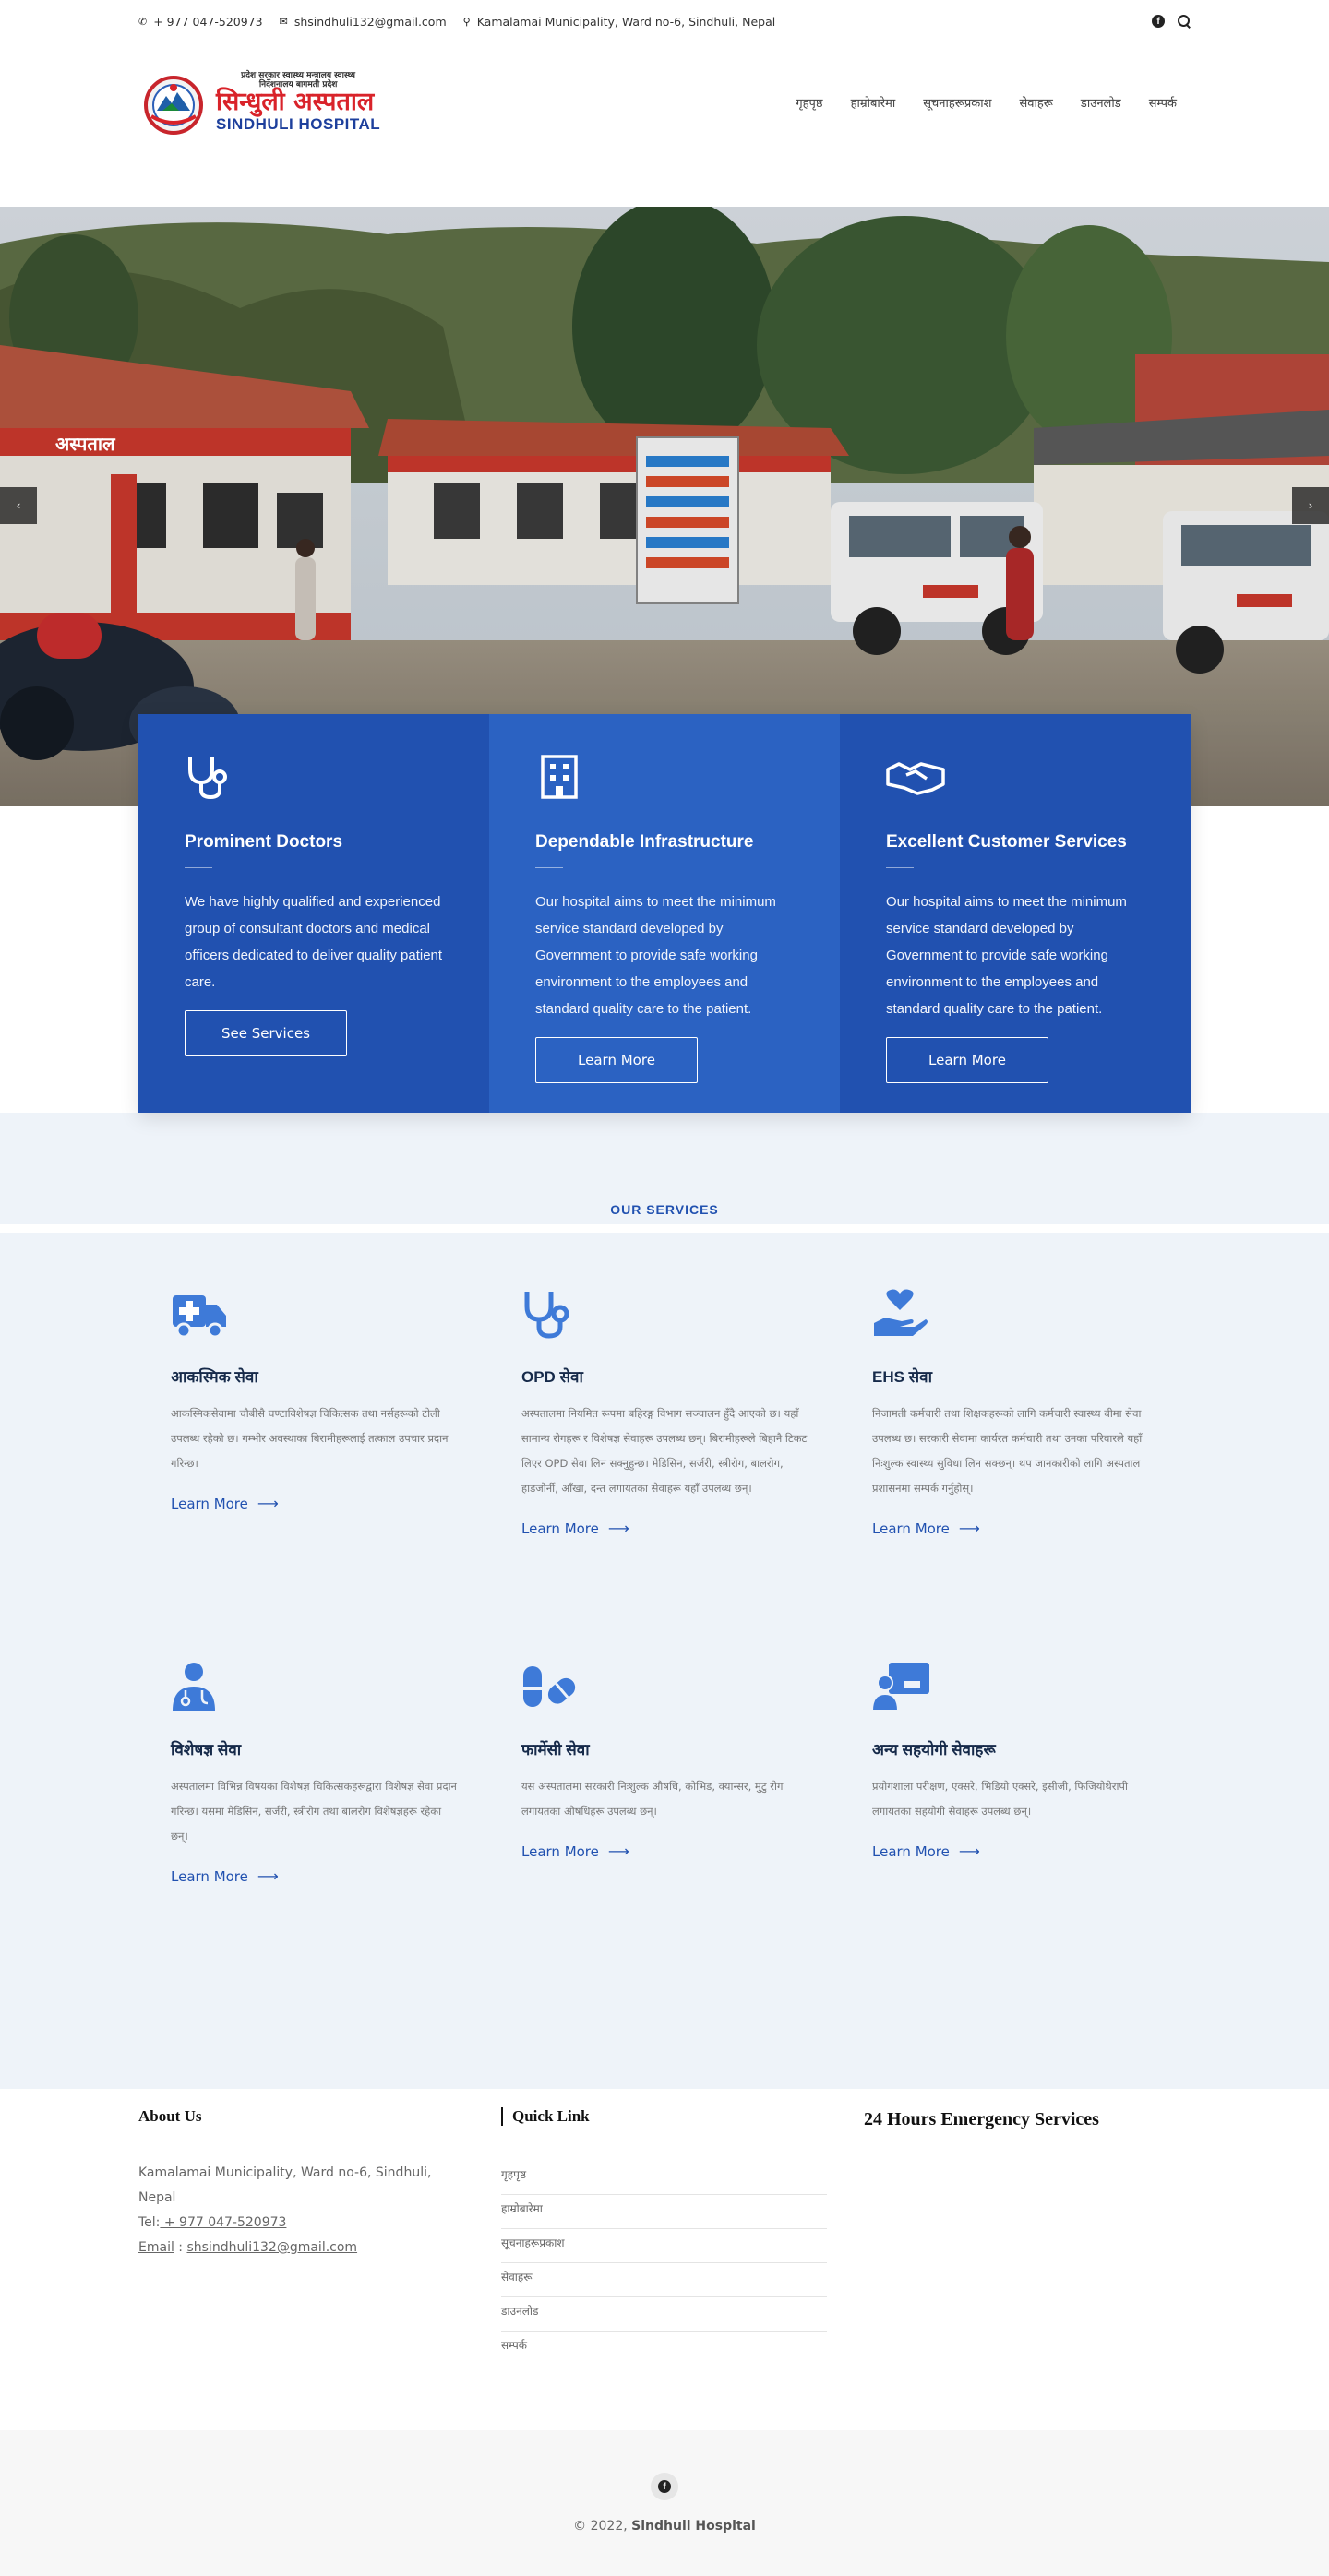 This screenshot has height=2576, width=1329. What do you see at coordinates (916, 779) in the screenshot?
I see `handshake-icon` at bounding box center [916, 779].